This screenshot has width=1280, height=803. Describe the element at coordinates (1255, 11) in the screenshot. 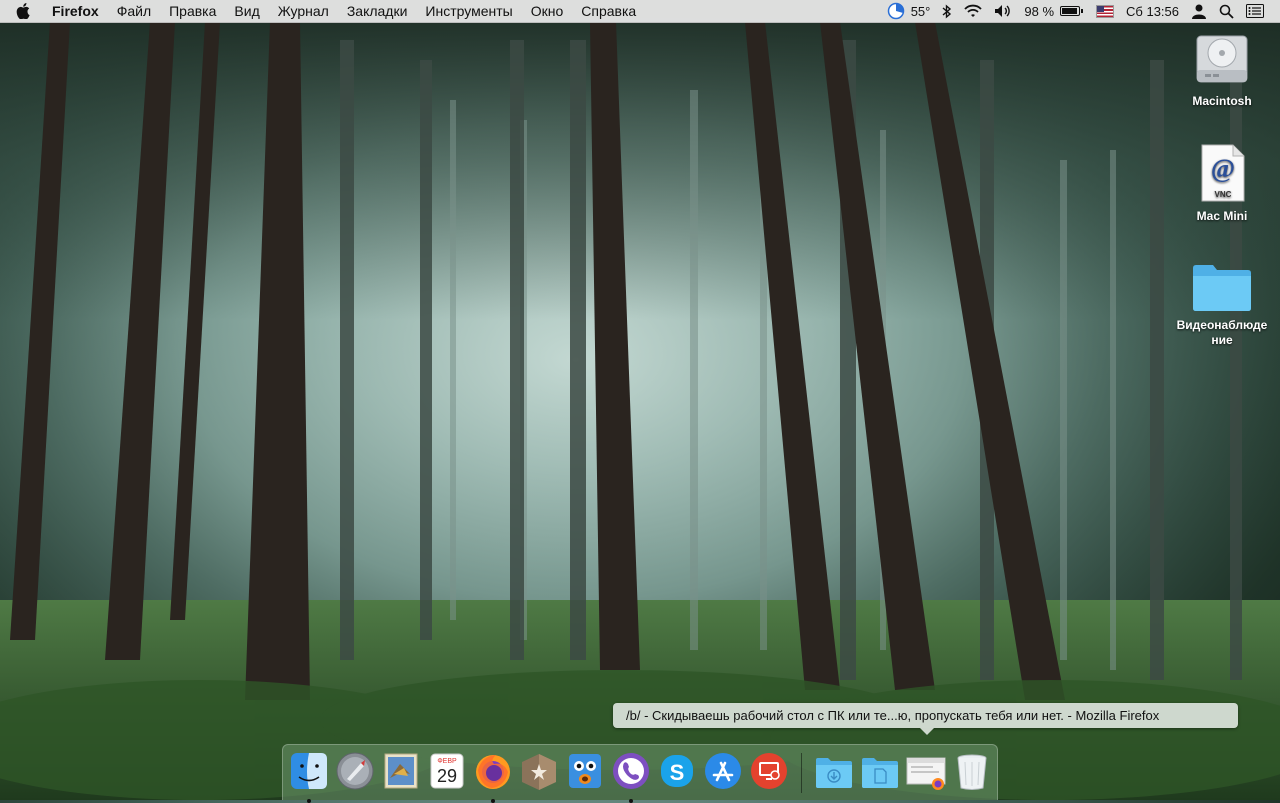

I see `notification-center-icon` at that location.